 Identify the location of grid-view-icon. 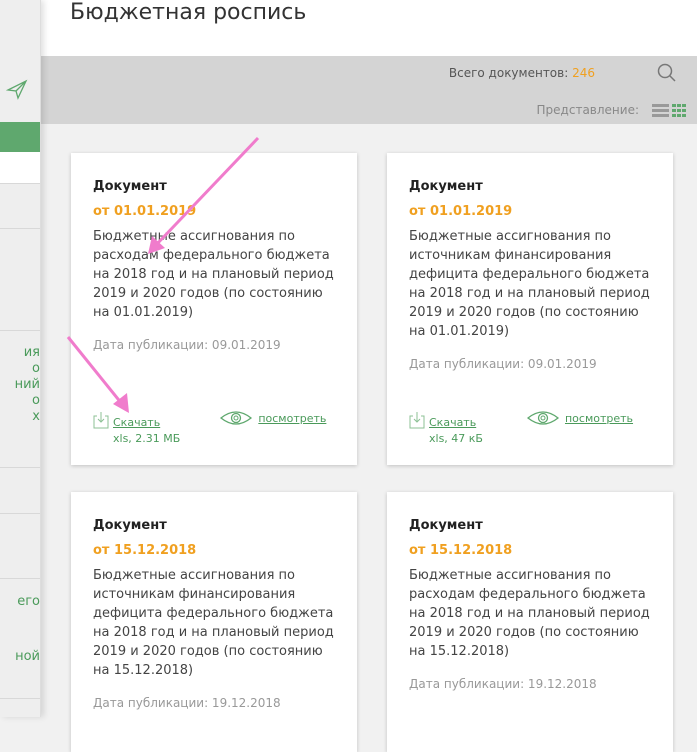
(679, 111).